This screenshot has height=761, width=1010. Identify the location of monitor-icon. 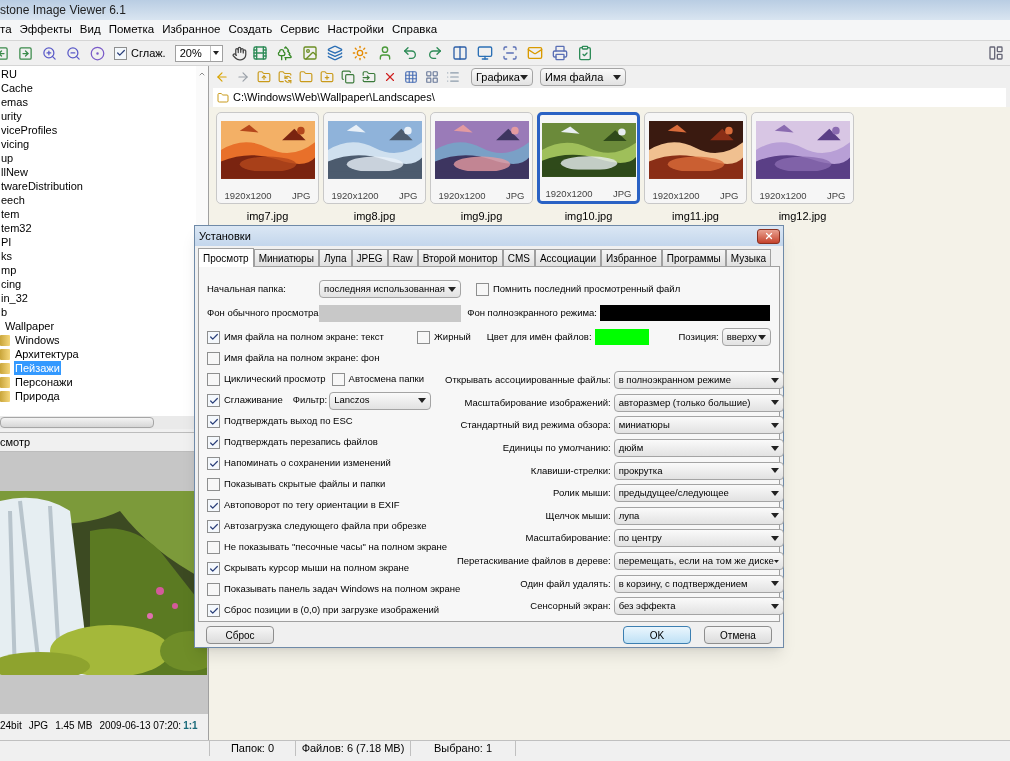
(484, 53).